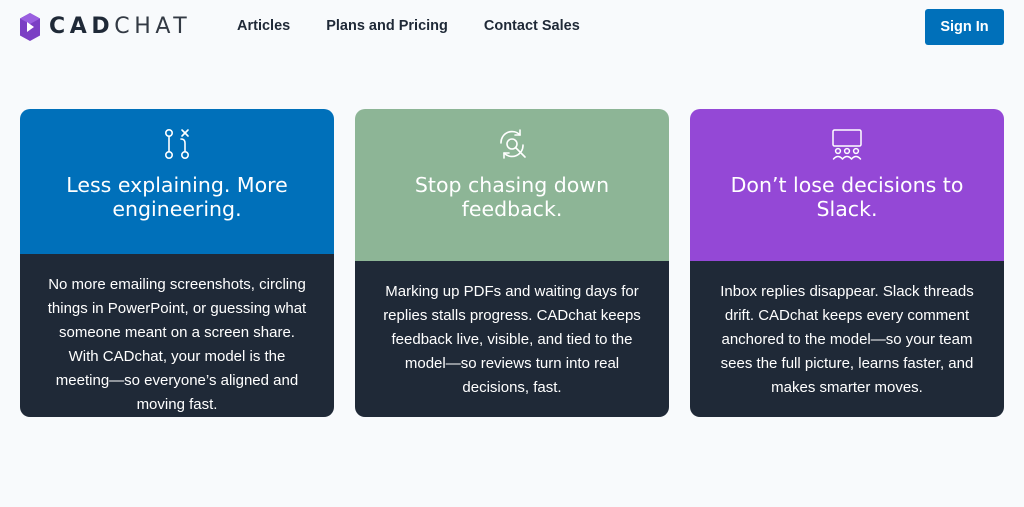 This screenshot has height=507, width=1024. I want to click on main-nav: Articles Plans and Pricing Contact Sales, so click(426, 26).